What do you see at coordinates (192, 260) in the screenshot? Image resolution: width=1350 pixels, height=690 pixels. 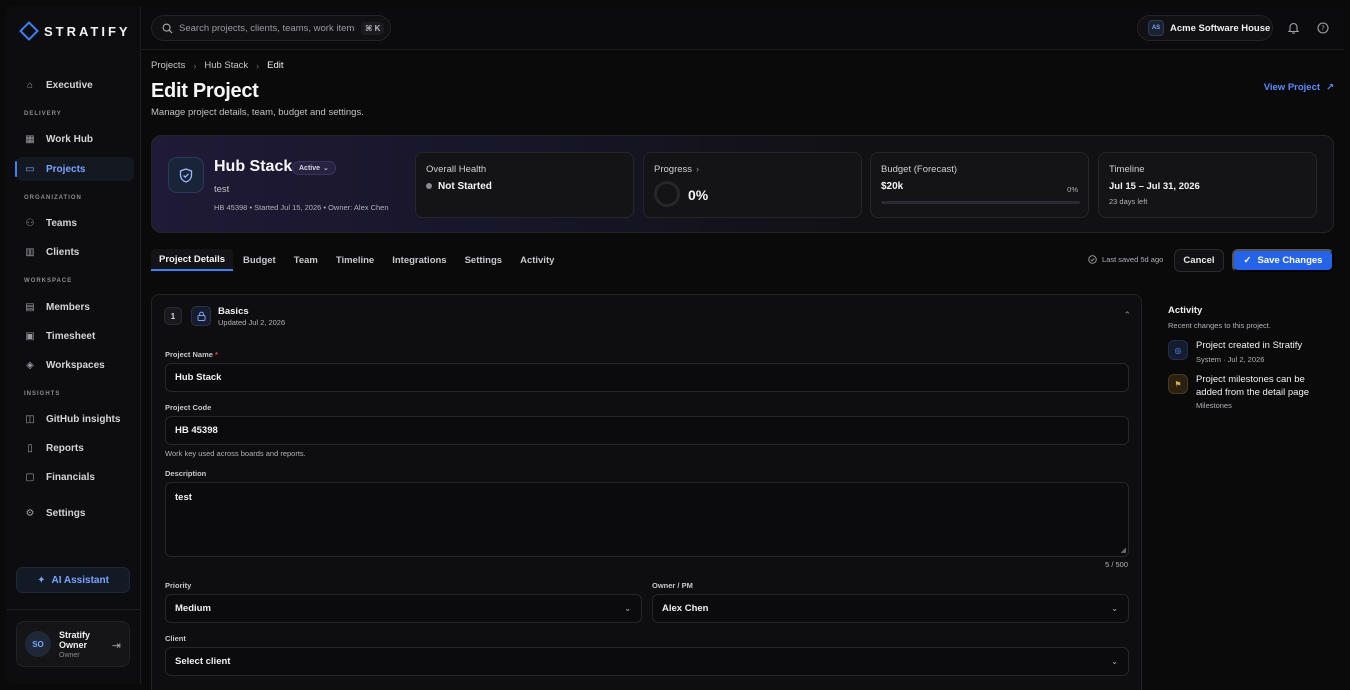 I see `tab-project-details: Project Details` at bounding box center [192, 260].